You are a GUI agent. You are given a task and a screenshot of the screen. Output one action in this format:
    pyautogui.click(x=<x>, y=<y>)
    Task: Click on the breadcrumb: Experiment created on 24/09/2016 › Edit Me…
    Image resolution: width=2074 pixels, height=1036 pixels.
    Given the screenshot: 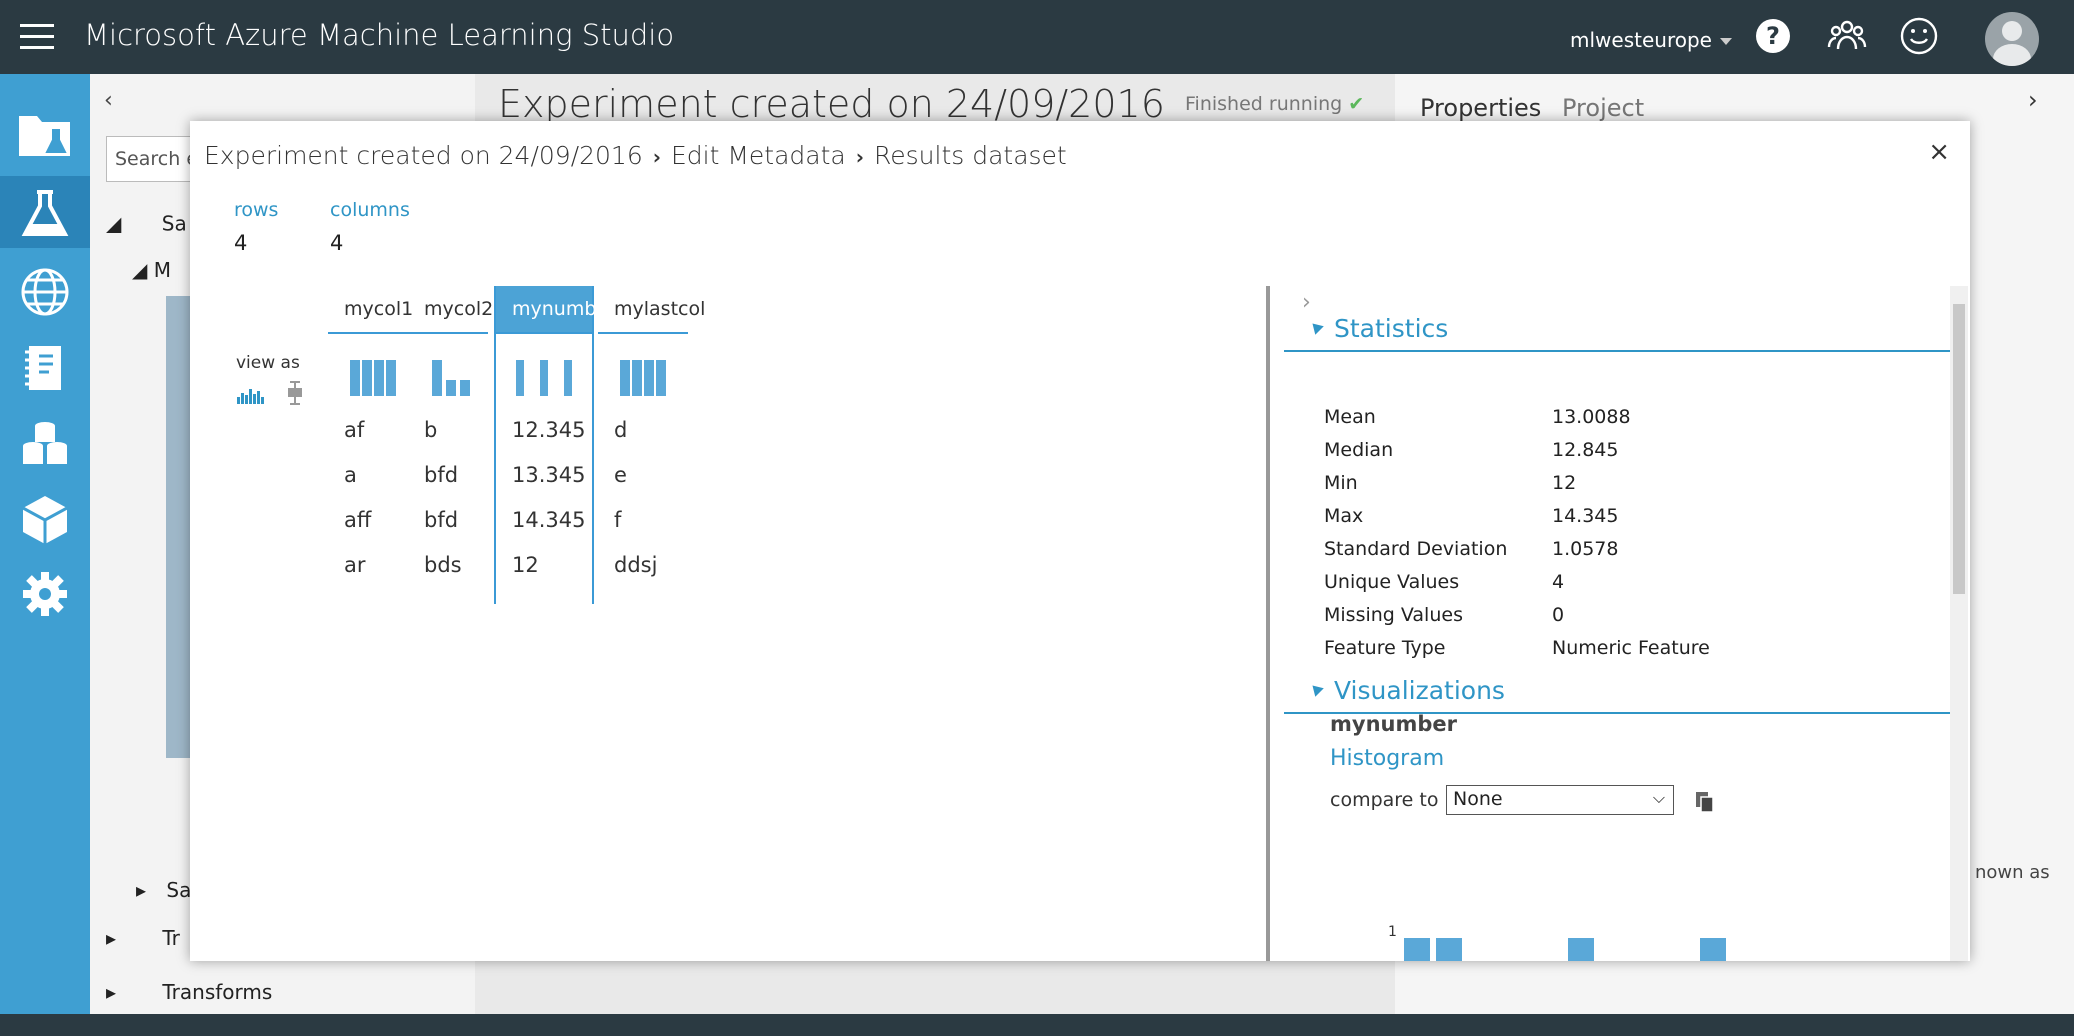 What is the action you would take?
    pyautogui.click(x=635, y=155)
    